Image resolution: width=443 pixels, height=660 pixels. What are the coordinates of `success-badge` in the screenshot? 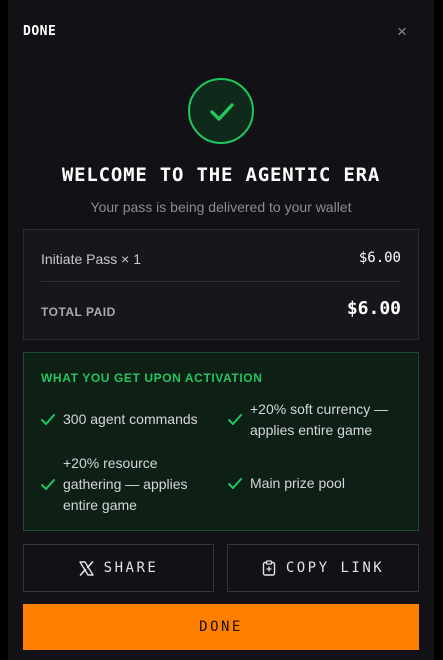 It's located at (221, 111).